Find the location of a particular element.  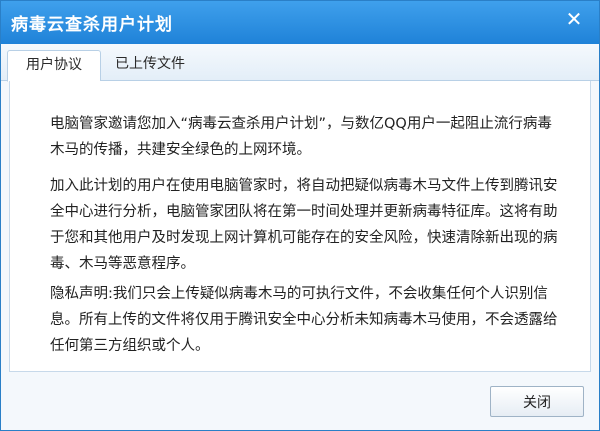

tab-user-agreement: 用户协议 is located at coordinates (54, 66).